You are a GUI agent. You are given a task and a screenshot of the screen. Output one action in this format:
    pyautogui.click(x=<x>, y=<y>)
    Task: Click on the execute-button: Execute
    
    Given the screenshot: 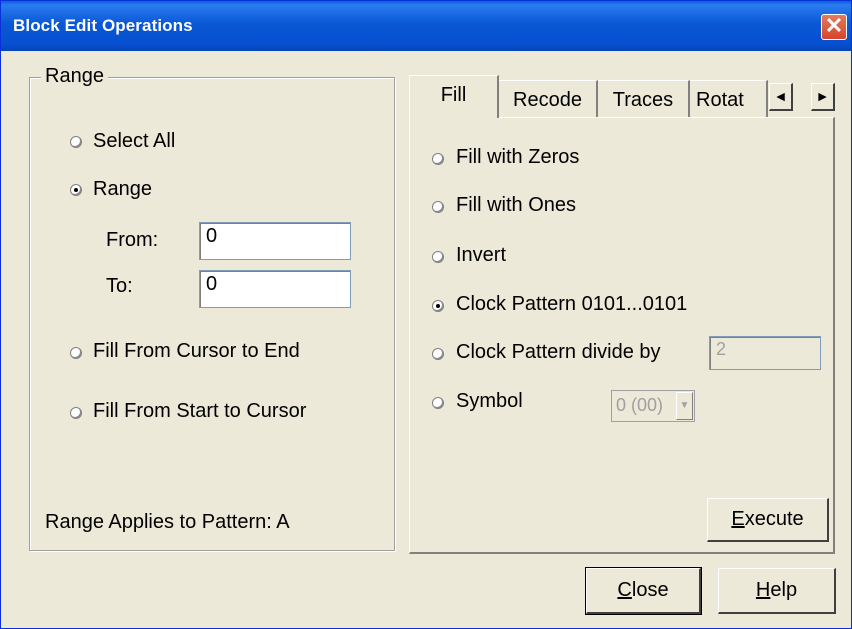 What is the action you would take?
    pyautogui.click(x=768, y=520)
    